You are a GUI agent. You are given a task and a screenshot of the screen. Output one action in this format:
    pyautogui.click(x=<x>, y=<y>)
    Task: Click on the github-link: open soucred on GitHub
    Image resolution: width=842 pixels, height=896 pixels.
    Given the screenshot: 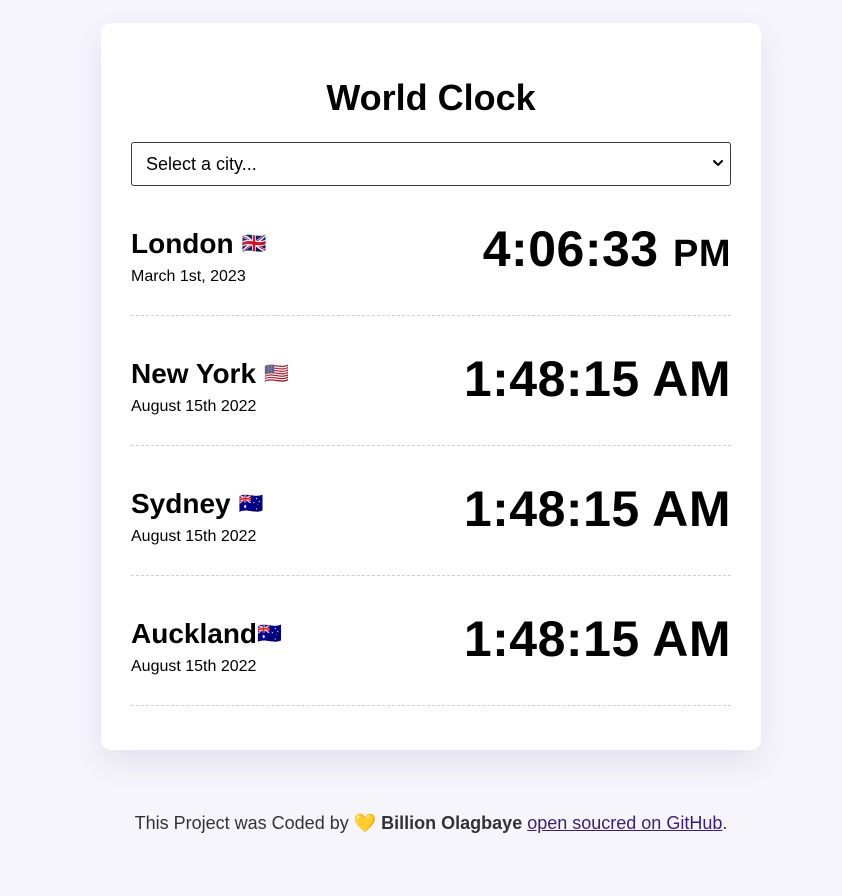 What is the action you would take?
    pyautogui.click(x=624, y=823)
    